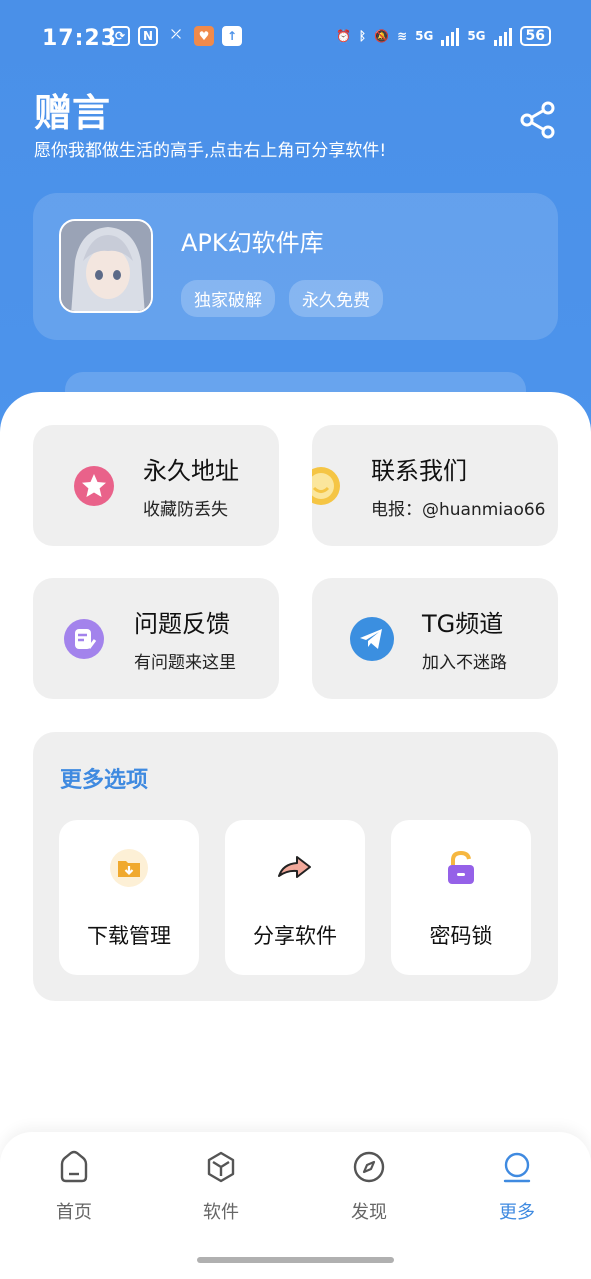 The width and height of the screenshot is (591, 1279). I want to click on battery-indicator: 56, so click(535, 36).